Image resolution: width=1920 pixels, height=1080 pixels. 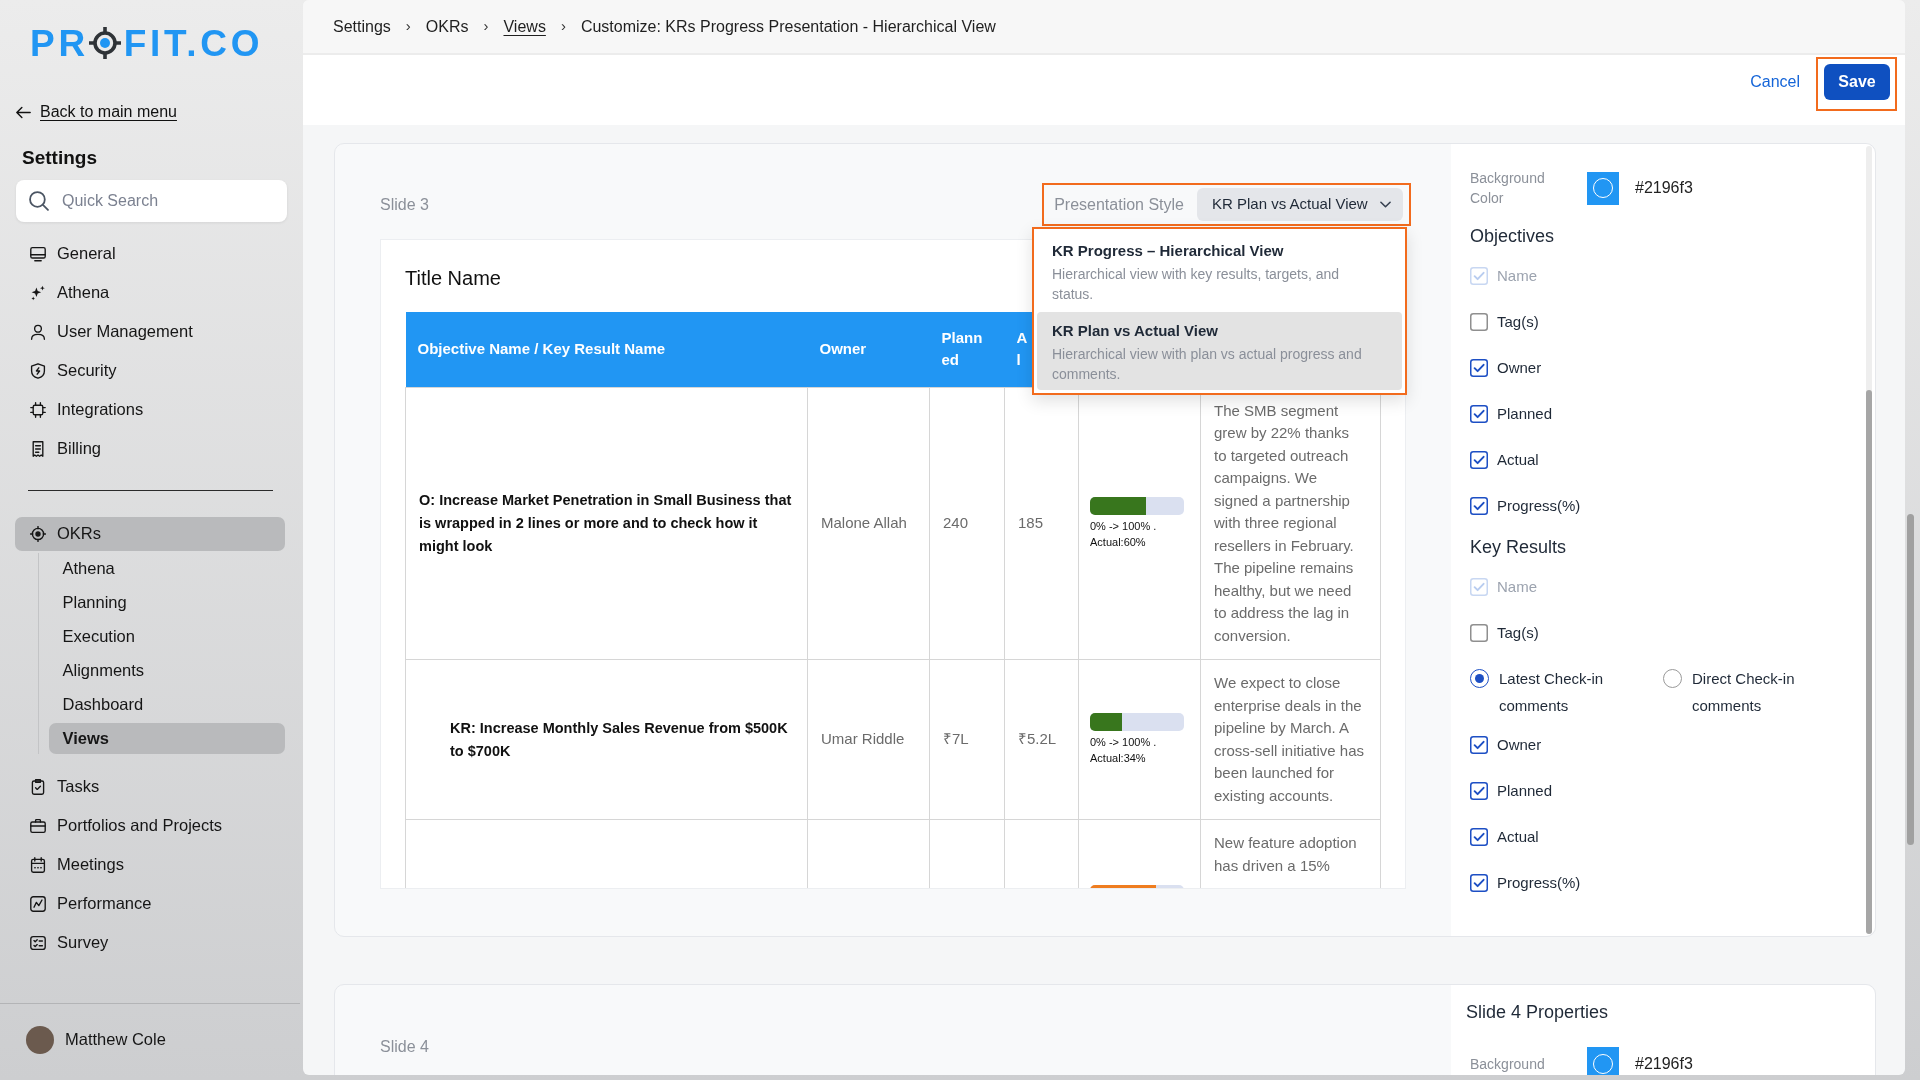 What do you see at coordinates (447, 26) in the screenshot?
I see `breadcrumb-link: OKRs` at bounding box center [447, 26].